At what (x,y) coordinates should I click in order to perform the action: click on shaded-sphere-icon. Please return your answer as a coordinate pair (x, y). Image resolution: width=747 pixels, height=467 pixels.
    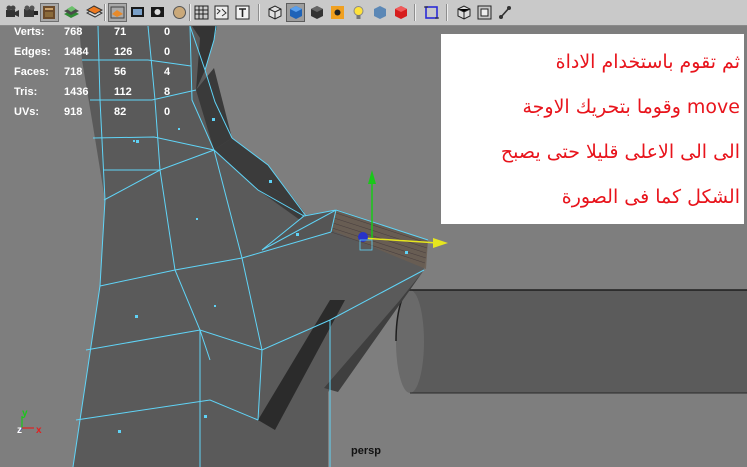
    Looking at the image, I should click on (157, 12).